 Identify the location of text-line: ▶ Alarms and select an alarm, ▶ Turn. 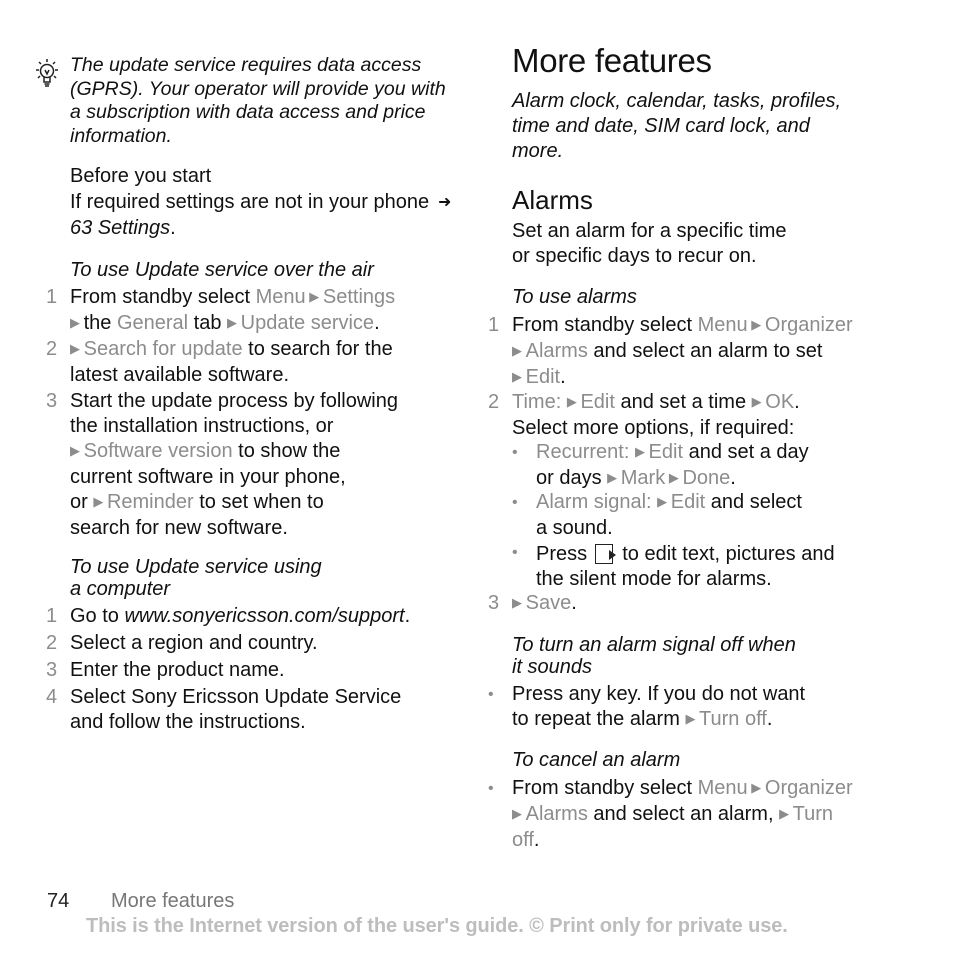
(710, 815).